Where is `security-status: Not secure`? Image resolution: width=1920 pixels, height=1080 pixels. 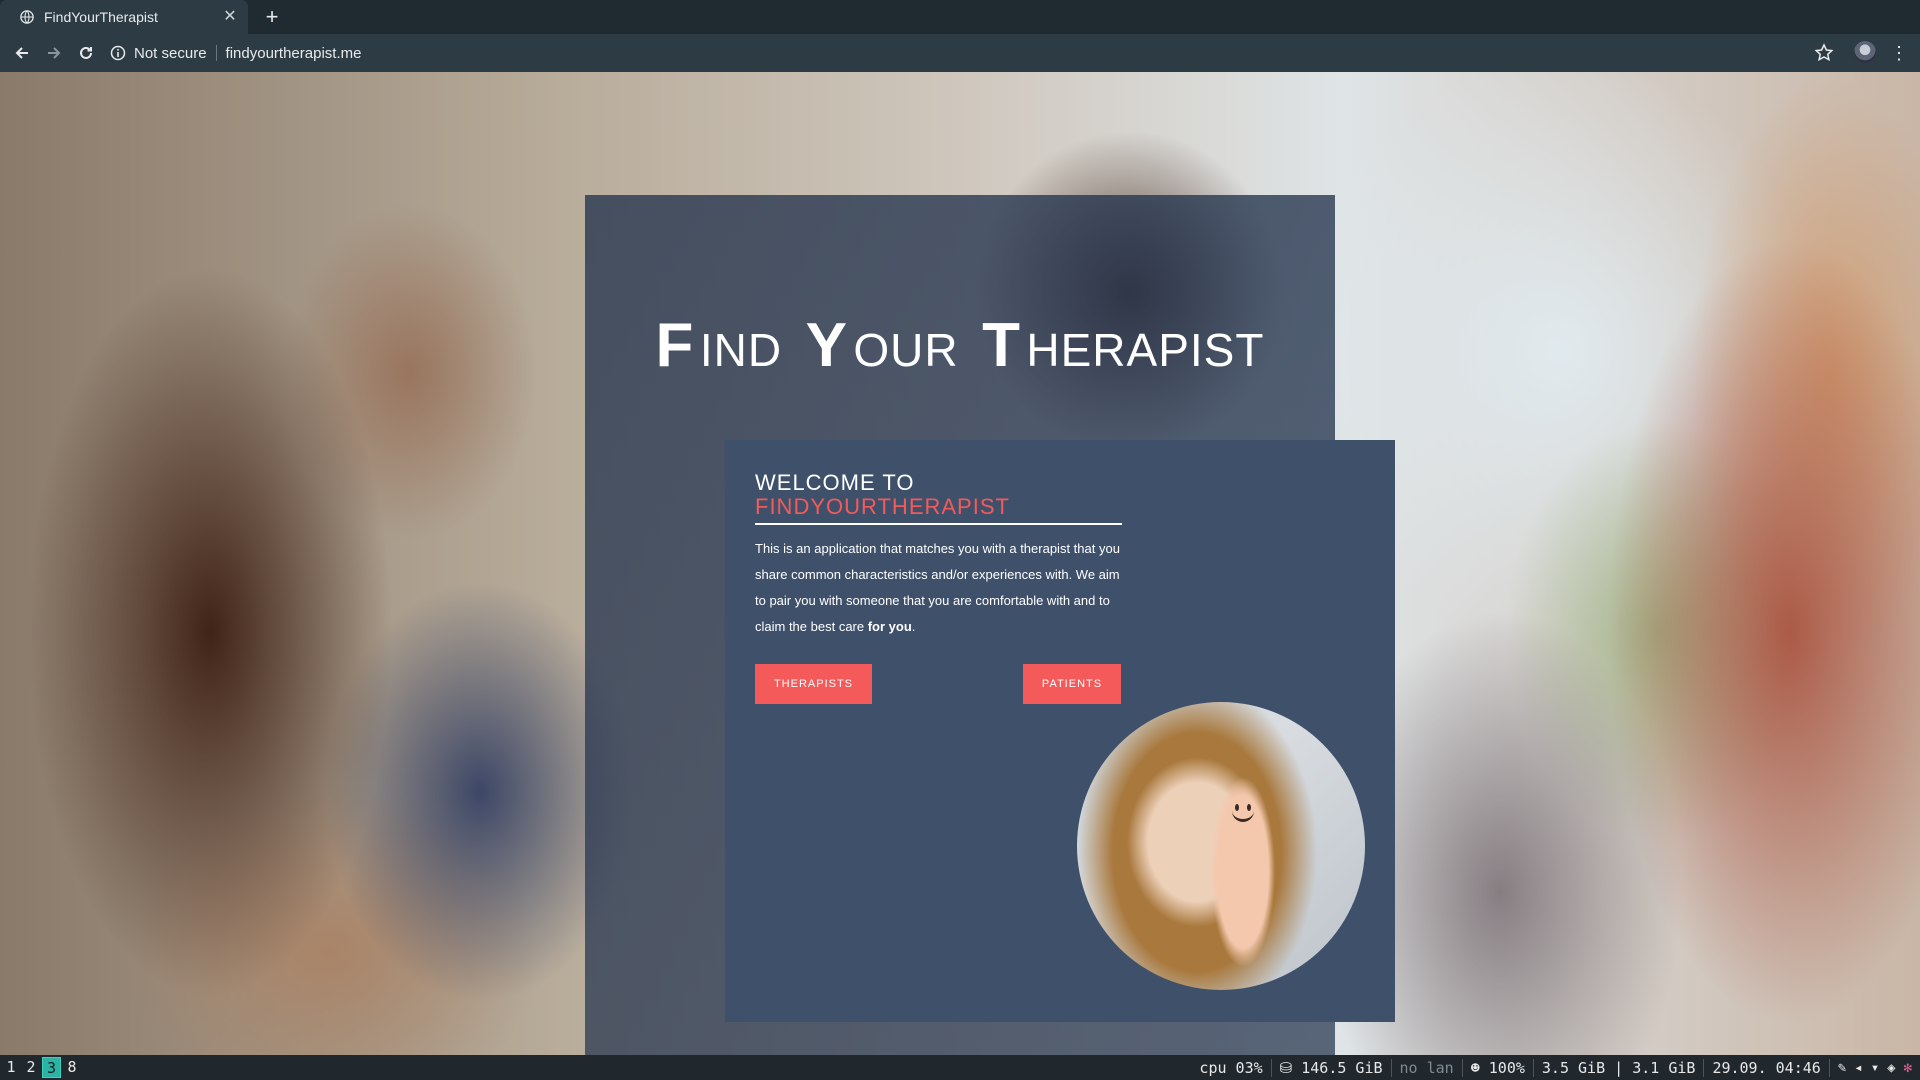 security-status: Not secure is located at coordinates (170, 53).